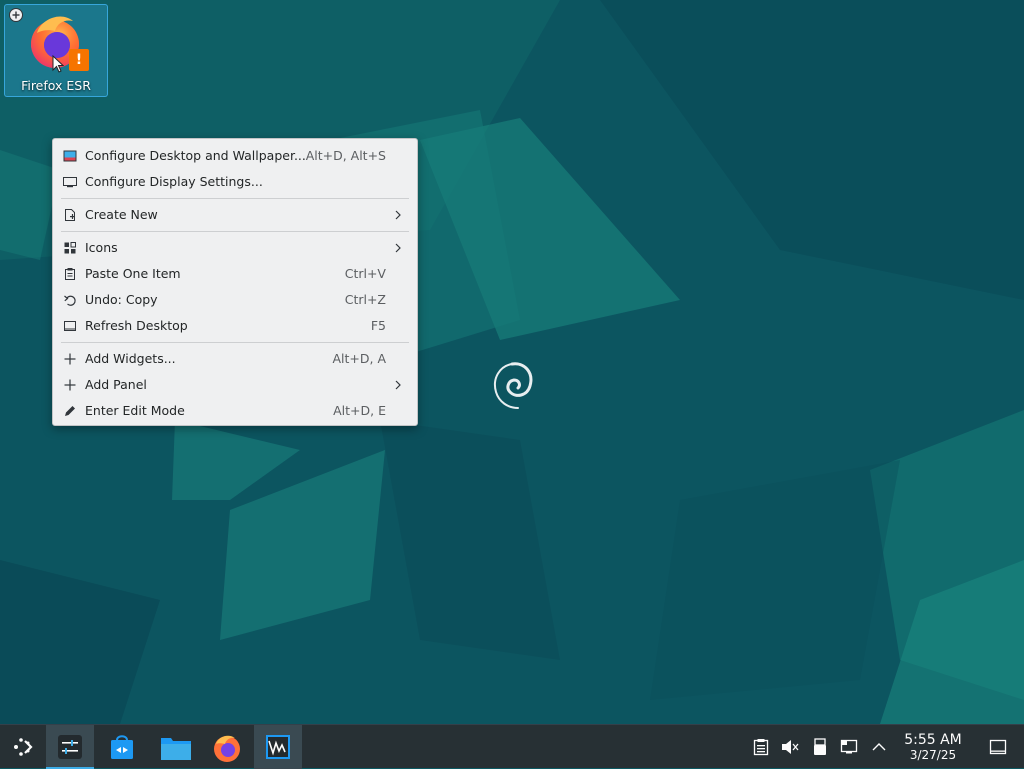 This screenshot has width=1024, height=769. What do you see at coordinates (70, 411) in the screenshot?
I see `pencil-icon` at bounding box center [70, 411].